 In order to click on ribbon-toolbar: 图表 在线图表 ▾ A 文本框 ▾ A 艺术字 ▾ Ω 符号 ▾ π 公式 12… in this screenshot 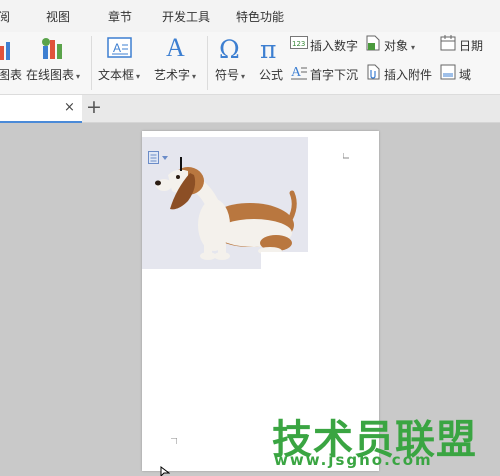, I will do `click(250, 63)`.